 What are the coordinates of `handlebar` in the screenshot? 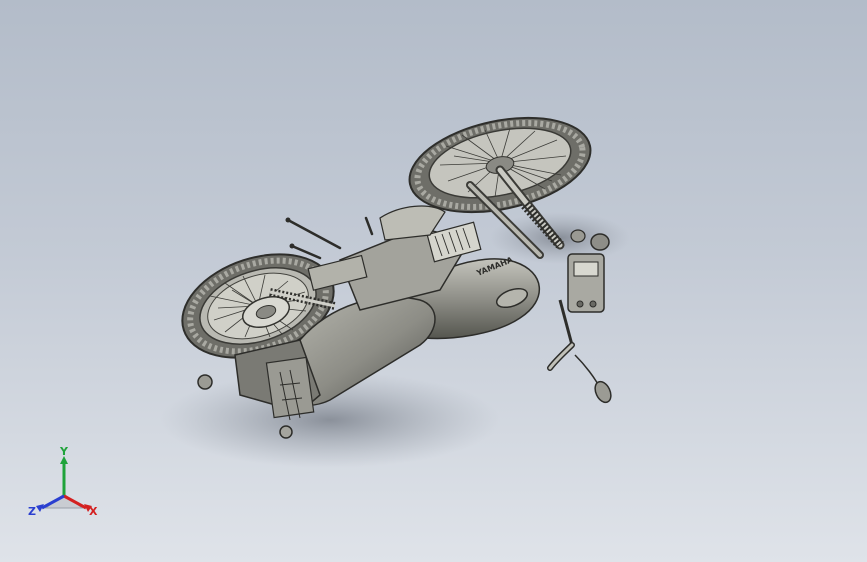 It's located at (580, 352).